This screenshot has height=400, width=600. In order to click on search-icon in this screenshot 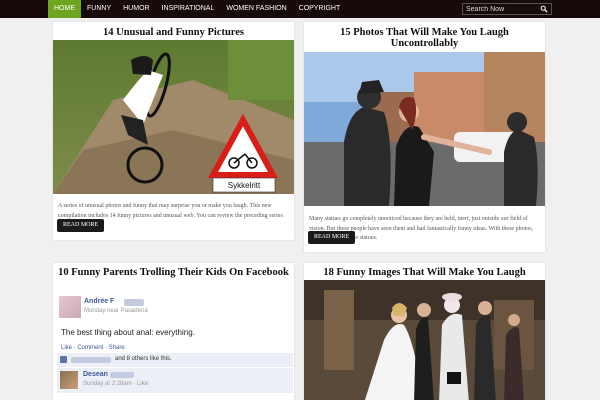, I will do `click(544, 9)`.